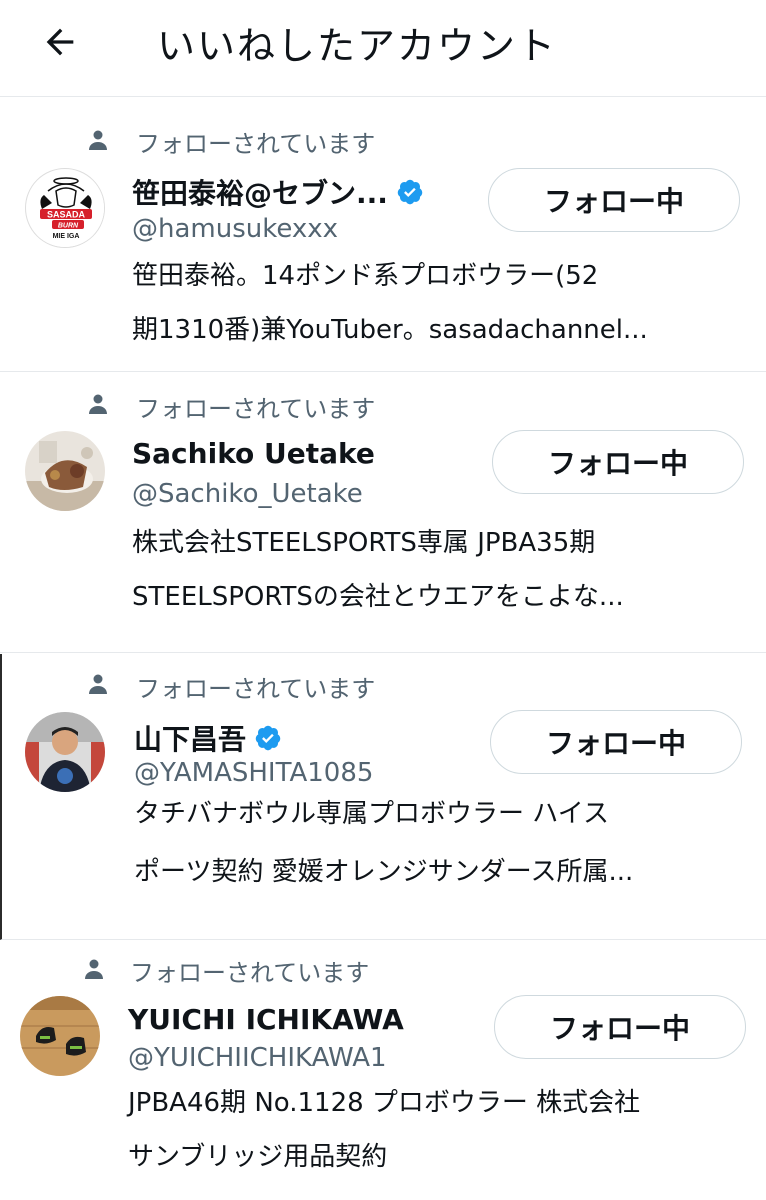 The width and height of the screenshot is (766, 1200). I want to click on avatar-logo: SASADA BURN MIE IGA, so click(65, 208).